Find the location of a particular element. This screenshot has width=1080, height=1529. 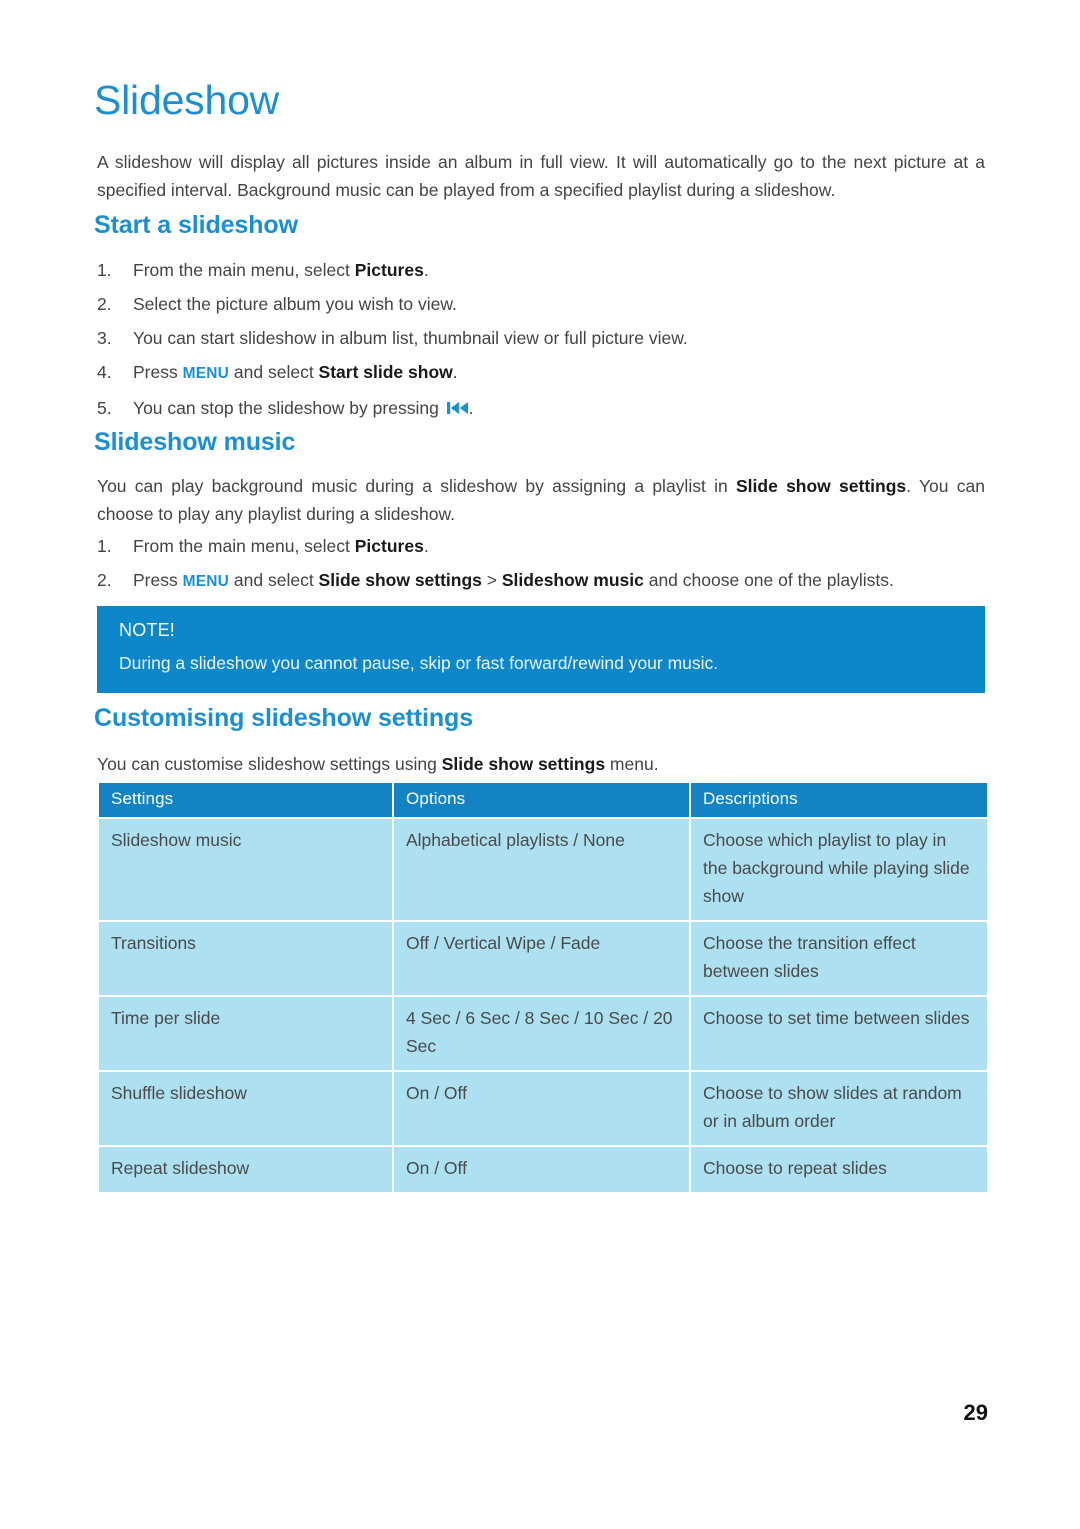

cell-setting: Slideshow music is located at coordinates (245, 869).